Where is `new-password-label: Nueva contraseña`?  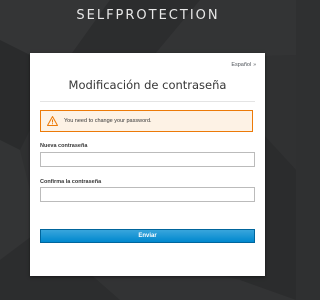 new-password-label: Nueva contraseña is located at coordinates (64, 146).